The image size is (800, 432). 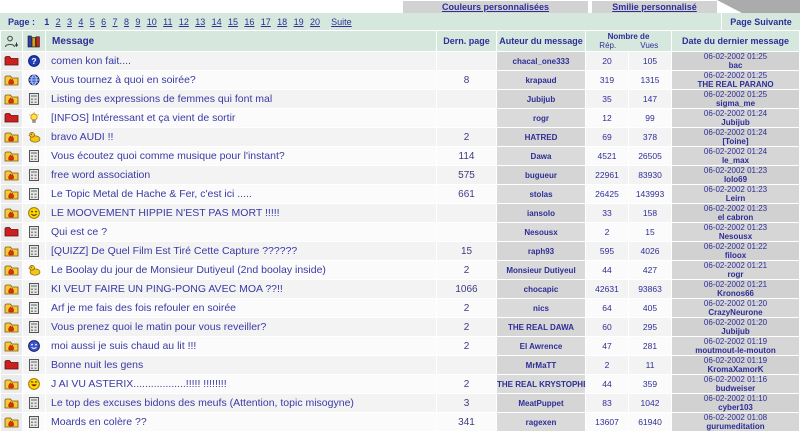 I want to click on last-post-date: 06-02-2002 01:25, so click(x=735, y=56).